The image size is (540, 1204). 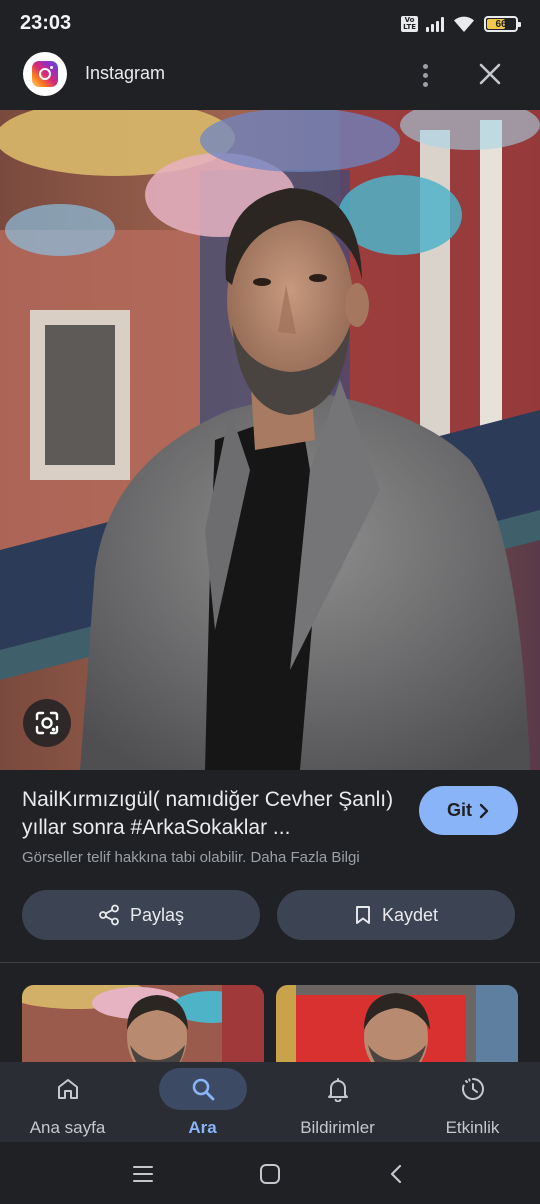 I want to click on nav-active-indicator, so click(x=202, y=1089).